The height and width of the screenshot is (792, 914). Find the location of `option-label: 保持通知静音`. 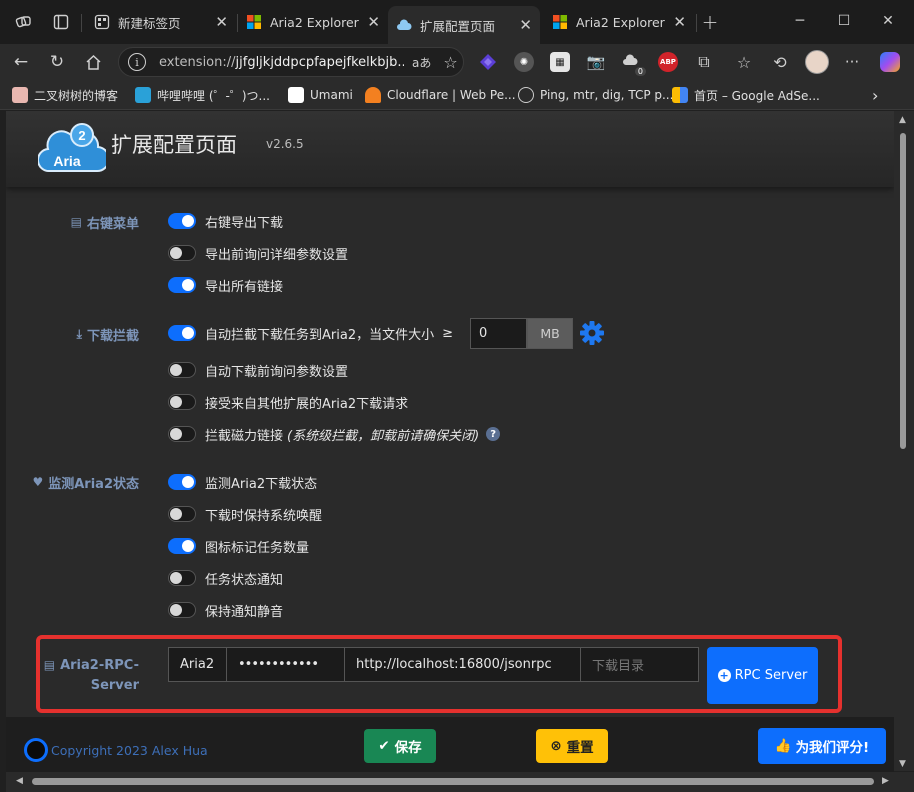

option-label: 保持通知静音 is located at coordinates (244, 612).